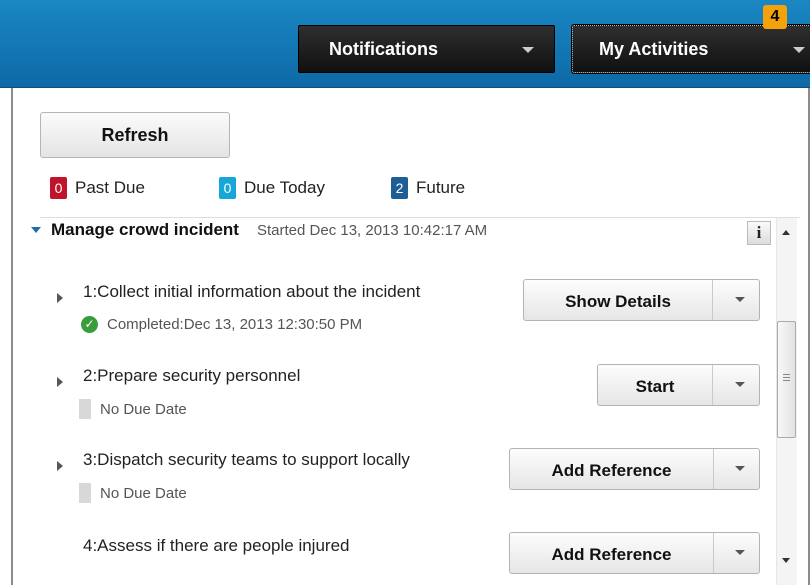 Image resolution: width=810 pixels, height=585 pixels. Describe the element at coordinates (759, 233) in the screenshot. I see `info-button: i` at that location.